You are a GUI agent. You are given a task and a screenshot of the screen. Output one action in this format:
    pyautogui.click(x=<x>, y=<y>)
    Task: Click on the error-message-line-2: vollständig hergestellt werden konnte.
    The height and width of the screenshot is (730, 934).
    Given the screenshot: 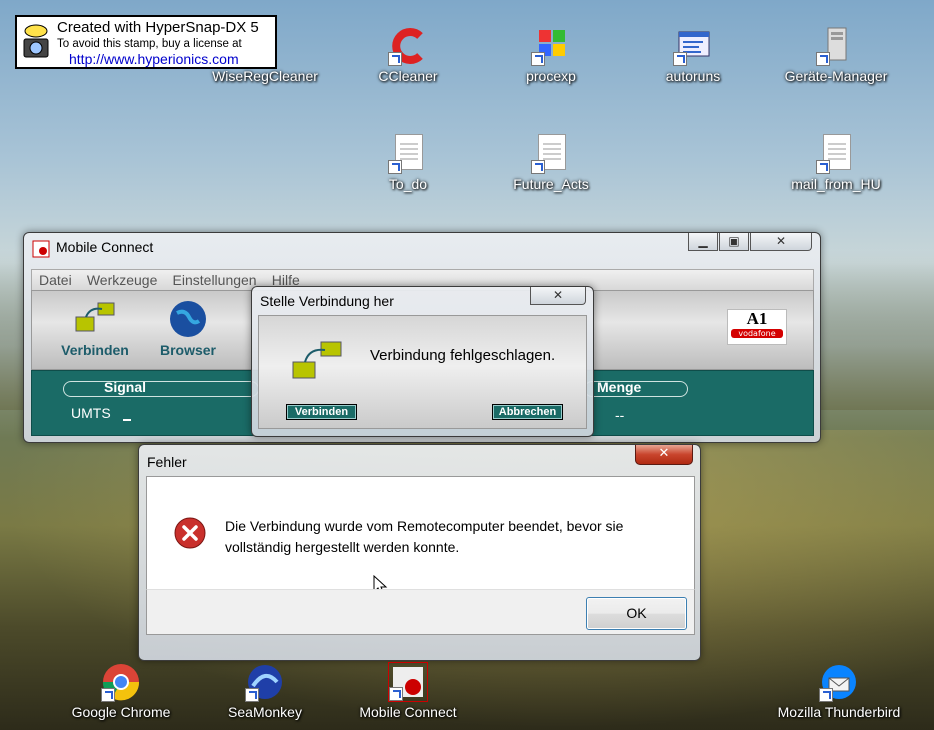 What is the action you would take?
    pyautogui.click(x=342, y=547)
    